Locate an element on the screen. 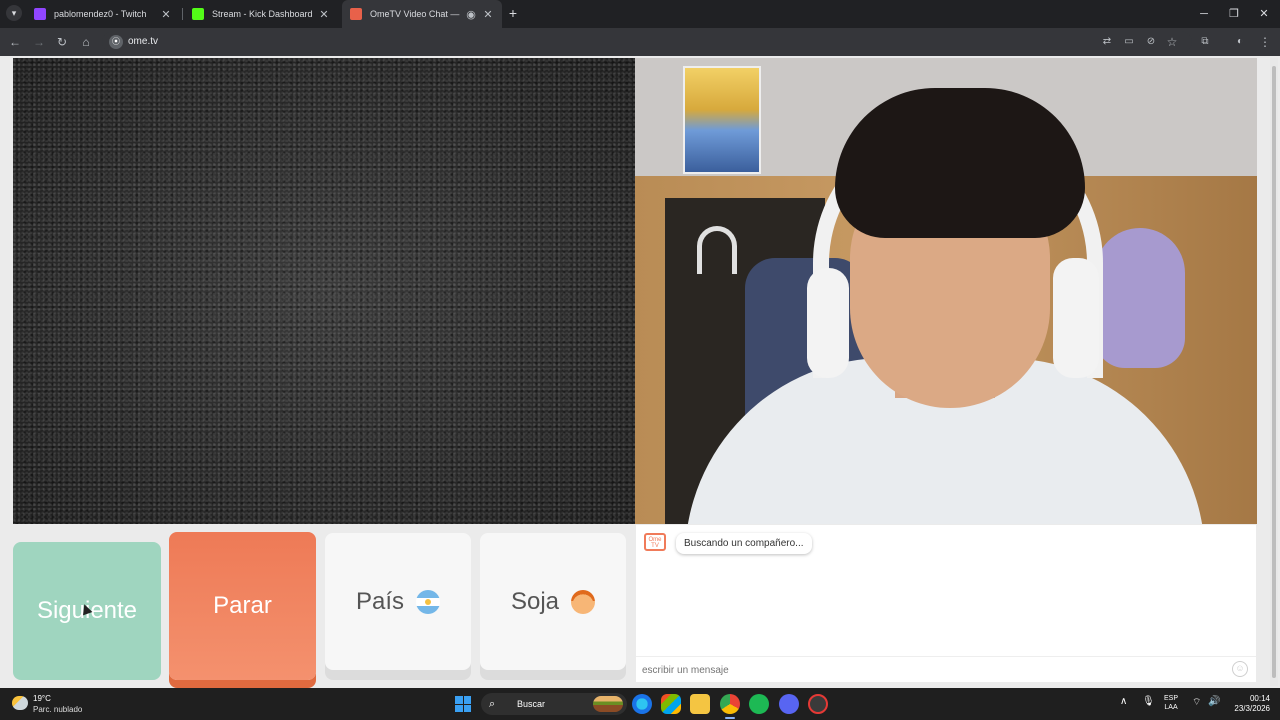 This screenshot has height=720, width=1280. argentina-flag-icon is located at coordinates (428, 601).